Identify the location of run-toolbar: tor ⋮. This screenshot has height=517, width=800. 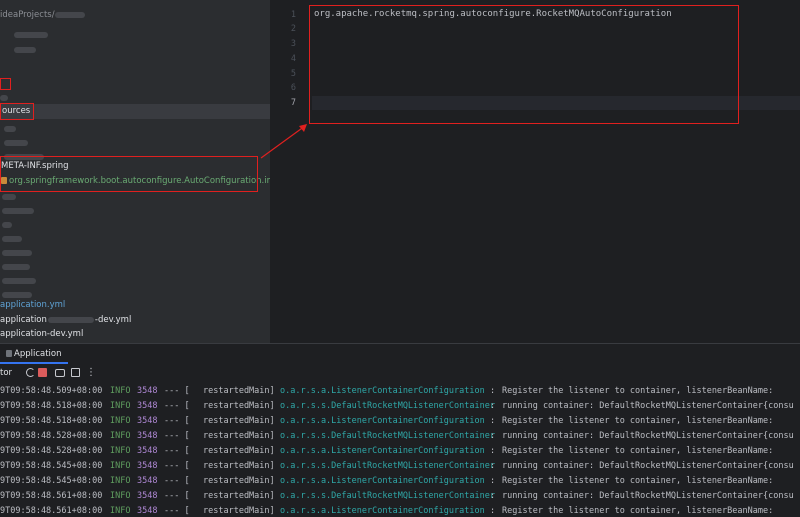
(400, 373).